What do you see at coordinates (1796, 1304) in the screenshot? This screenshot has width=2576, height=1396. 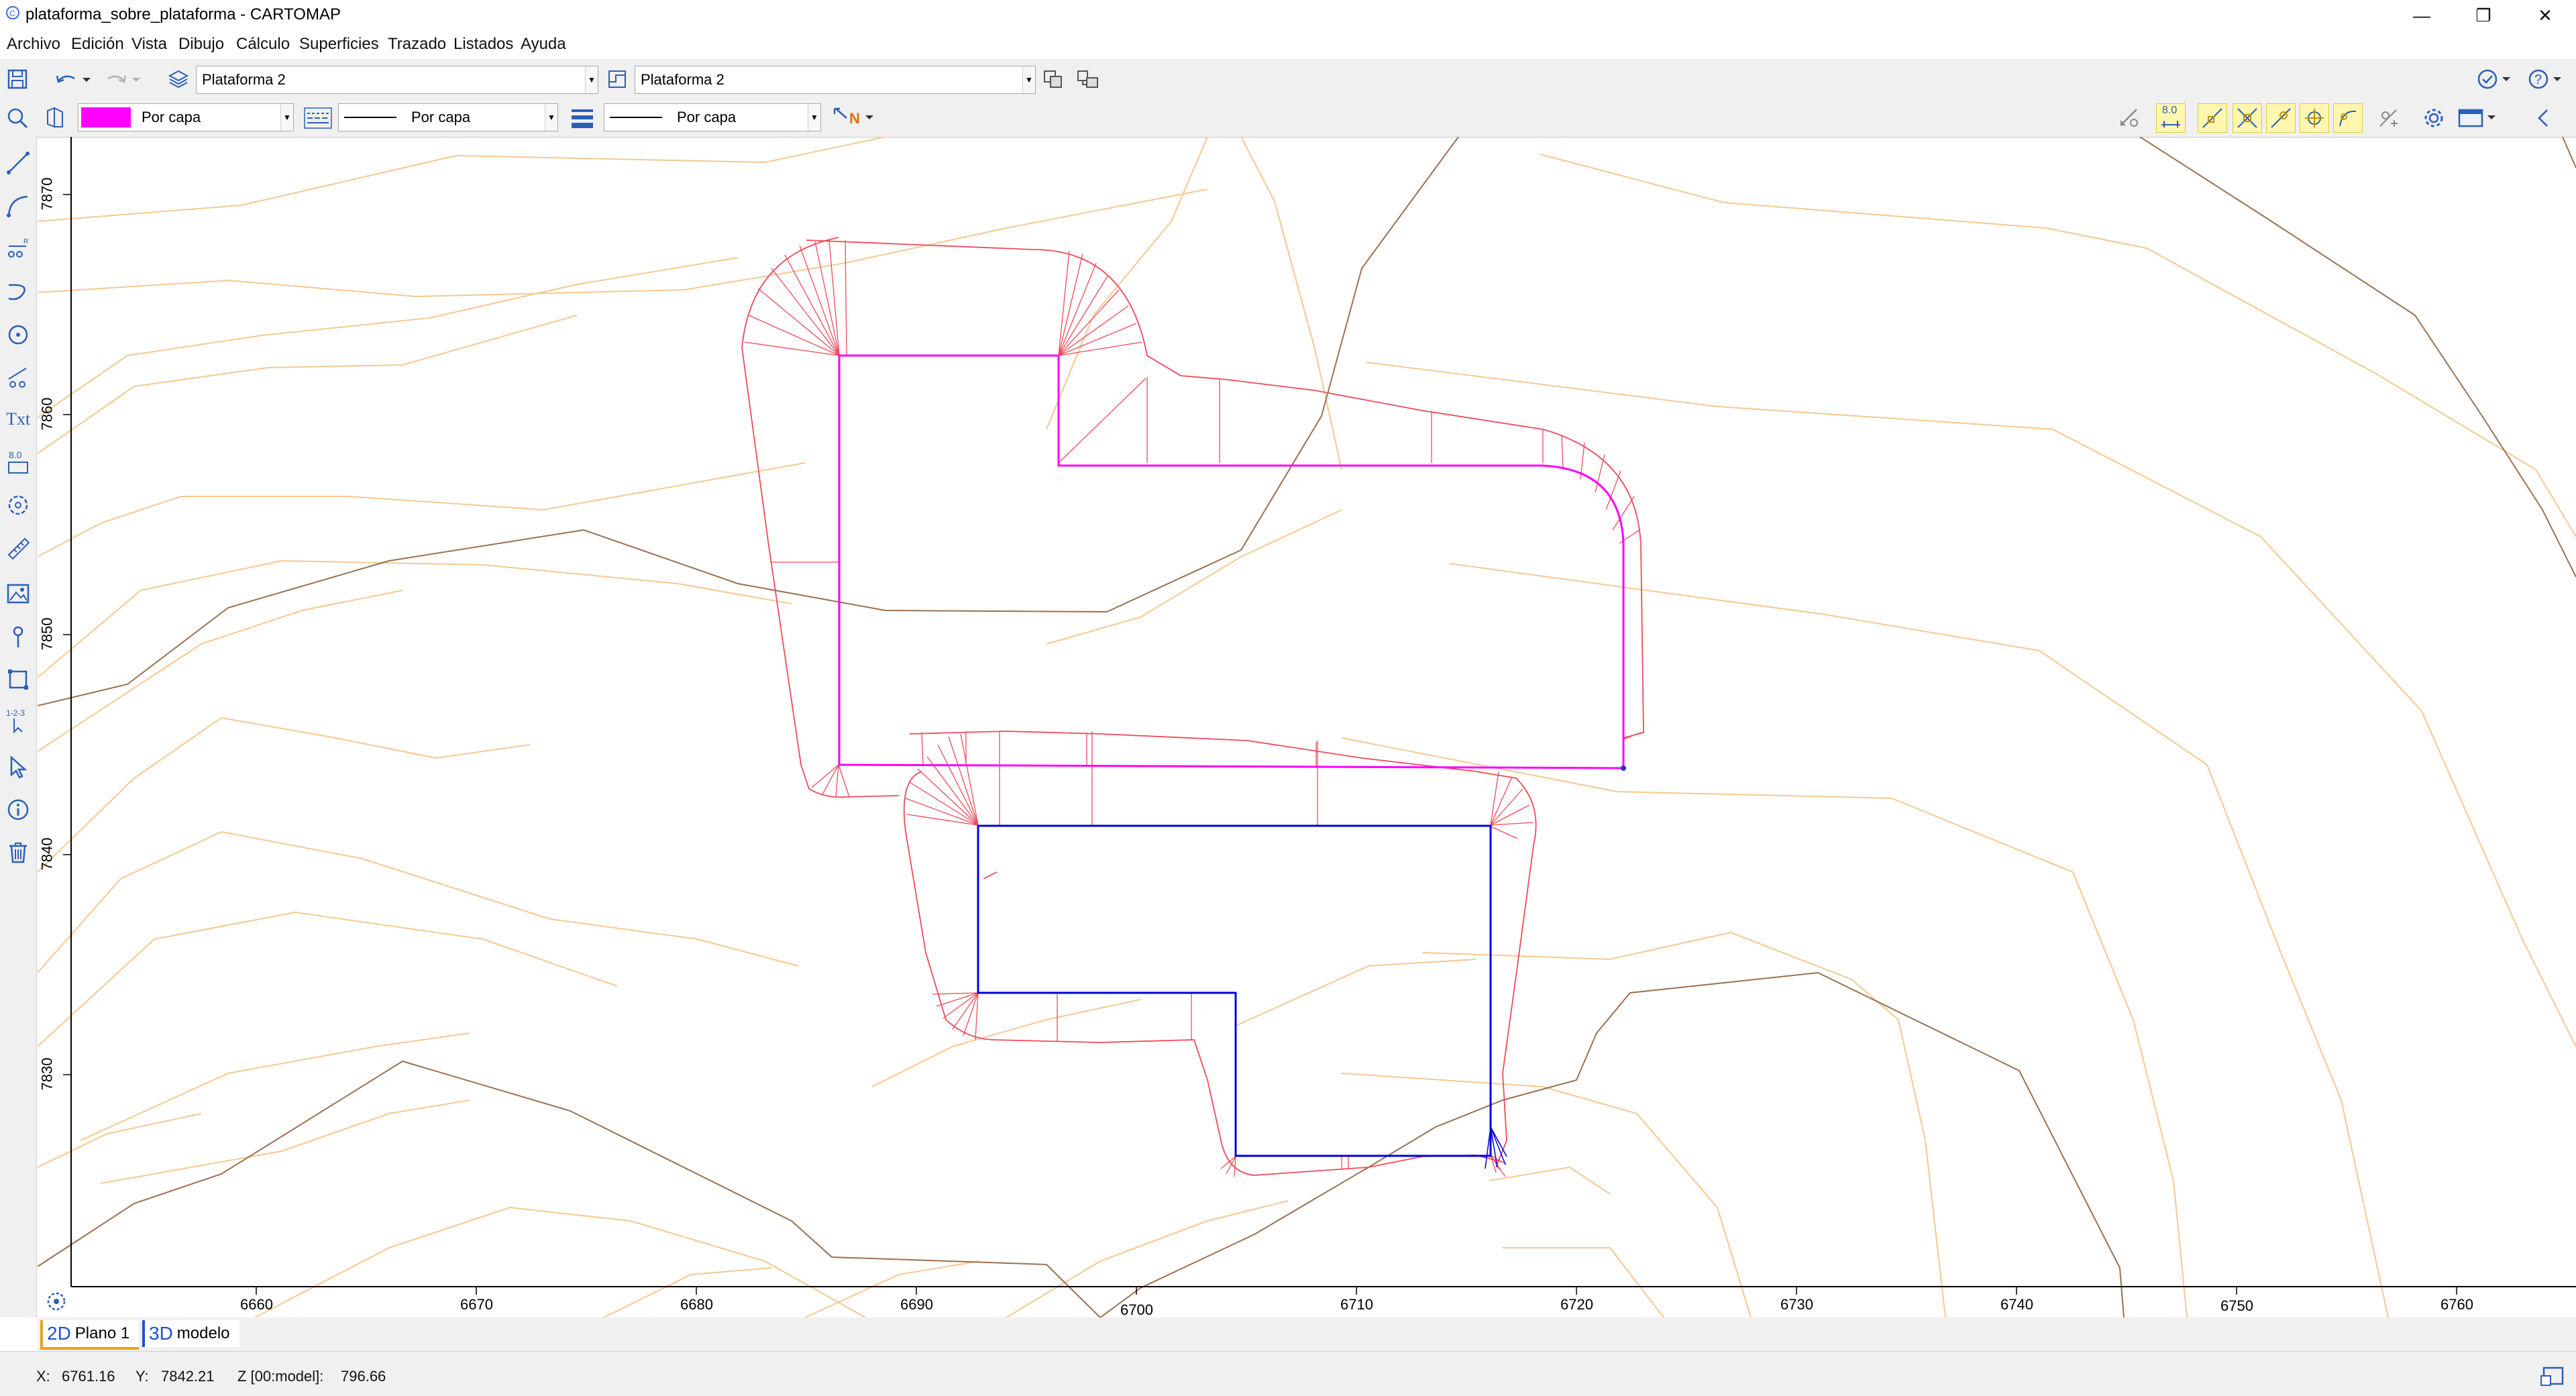 I see `x-tick-label: 6730` at bounding box center [1796, 1304].